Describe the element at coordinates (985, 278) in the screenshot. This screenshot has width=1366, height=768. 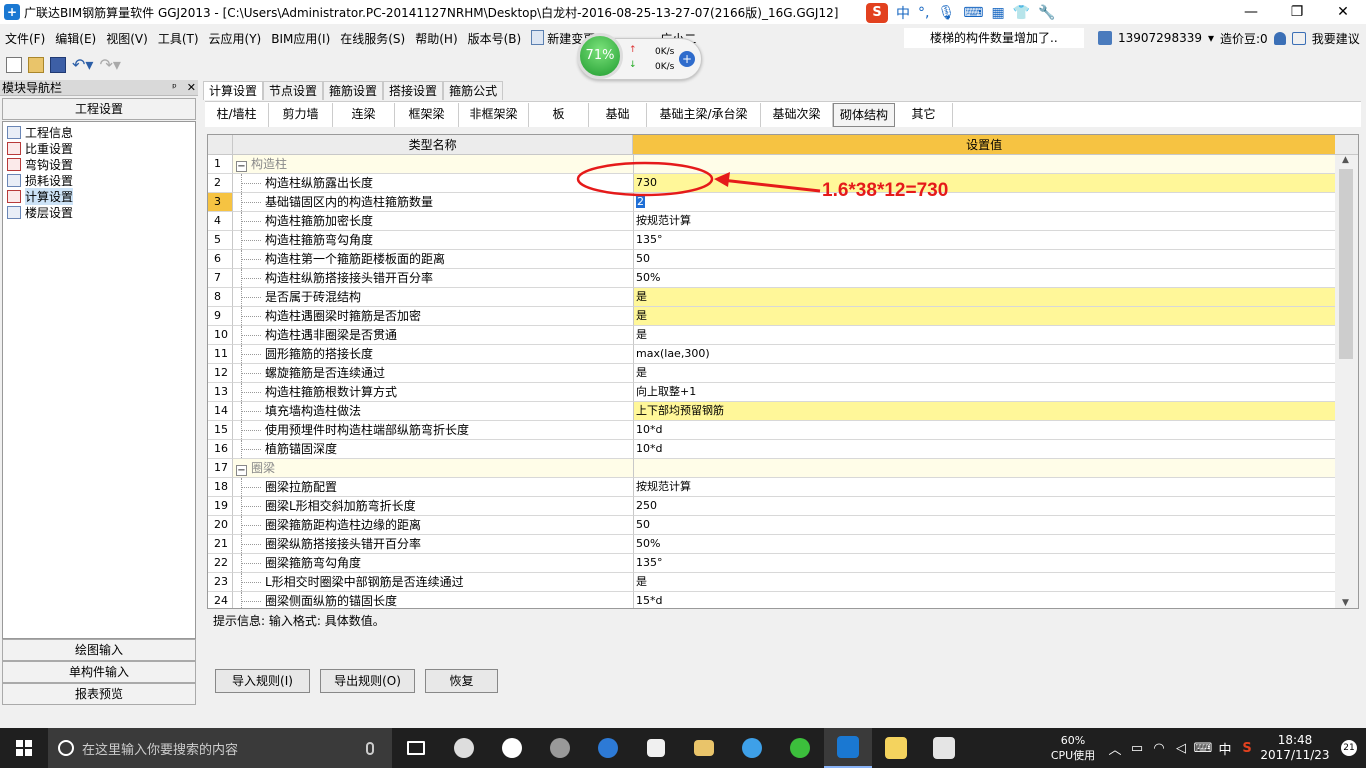
I see `setting-value-cell: 50%` at that location.